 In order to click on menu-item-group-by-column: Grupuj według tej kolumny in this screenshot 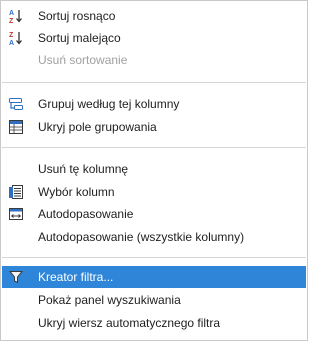, I will do `click(154, 104)`.